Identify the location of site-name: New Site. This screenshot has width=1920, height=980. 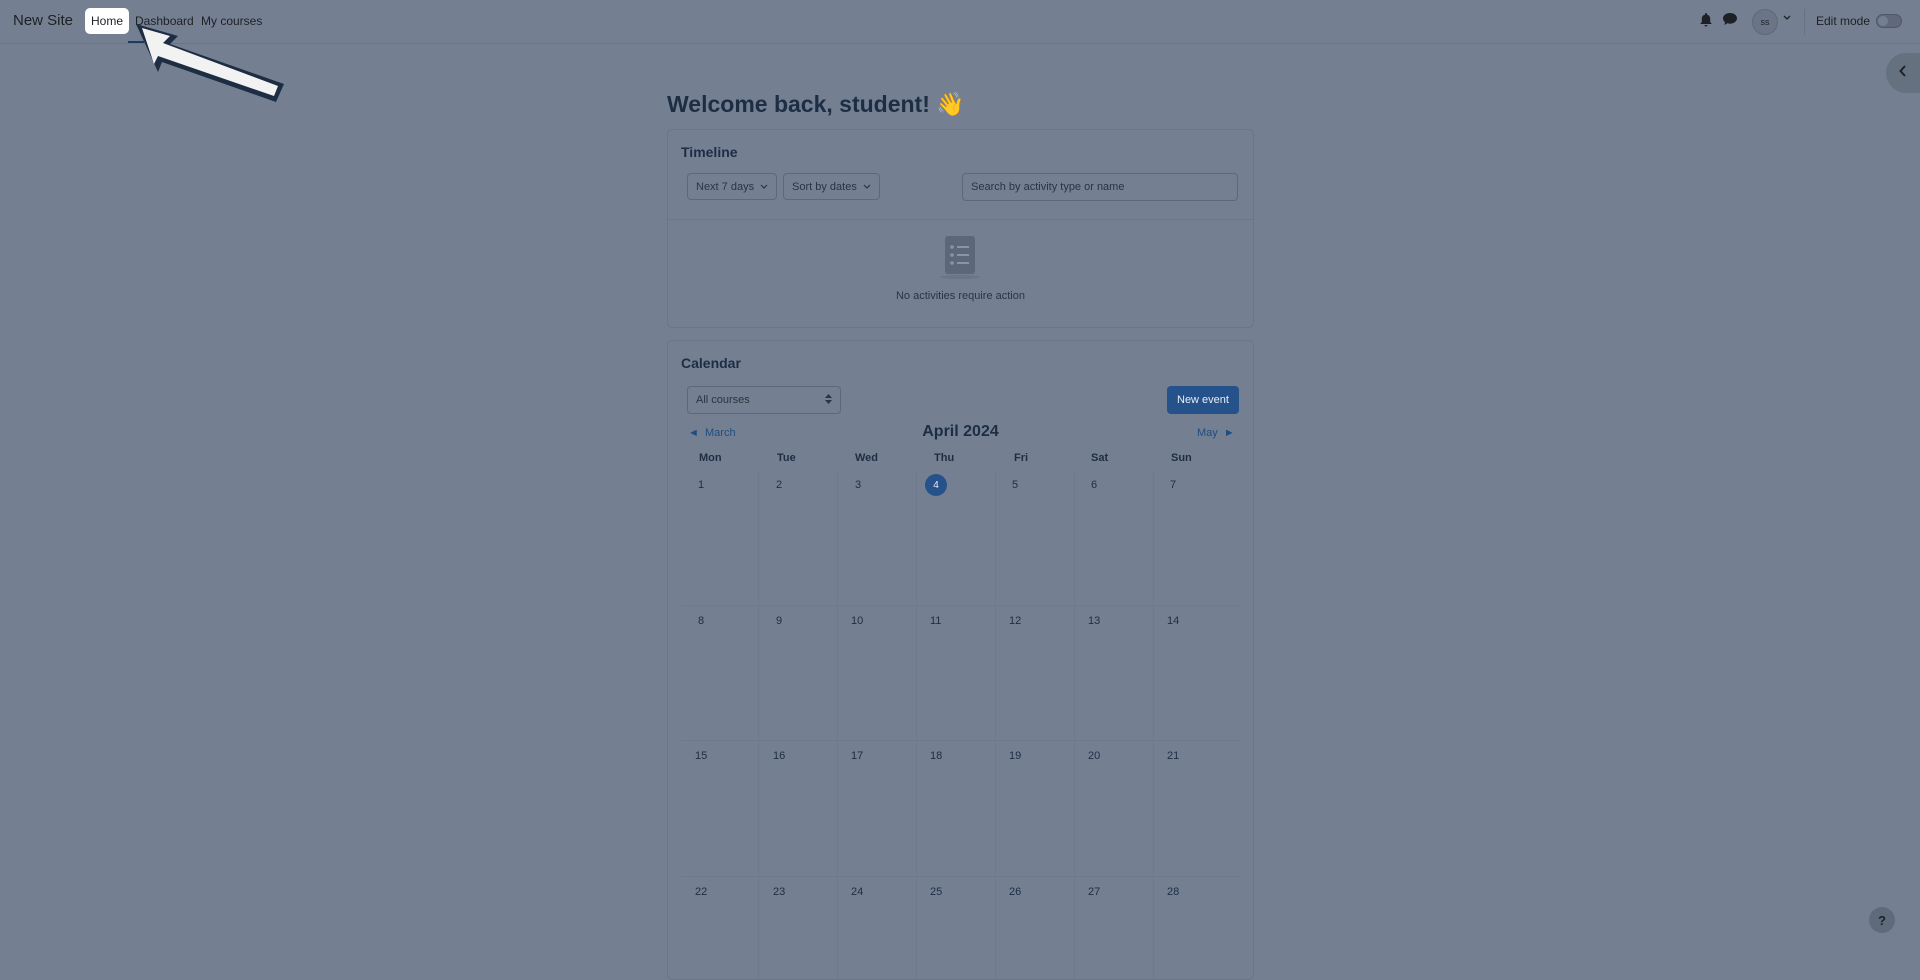
(43, 20).